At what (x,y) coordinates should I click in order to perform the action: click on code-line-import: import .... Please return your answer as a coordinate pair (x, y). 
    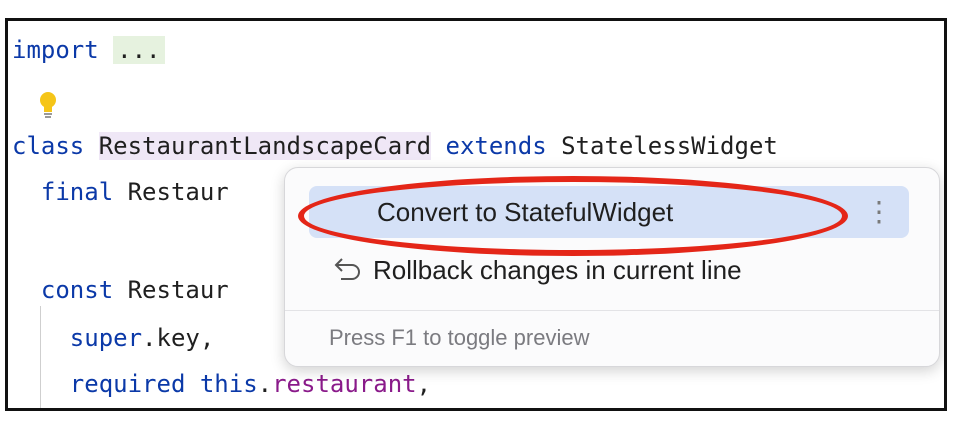
    Looking at the image, I should click on (88, 50).